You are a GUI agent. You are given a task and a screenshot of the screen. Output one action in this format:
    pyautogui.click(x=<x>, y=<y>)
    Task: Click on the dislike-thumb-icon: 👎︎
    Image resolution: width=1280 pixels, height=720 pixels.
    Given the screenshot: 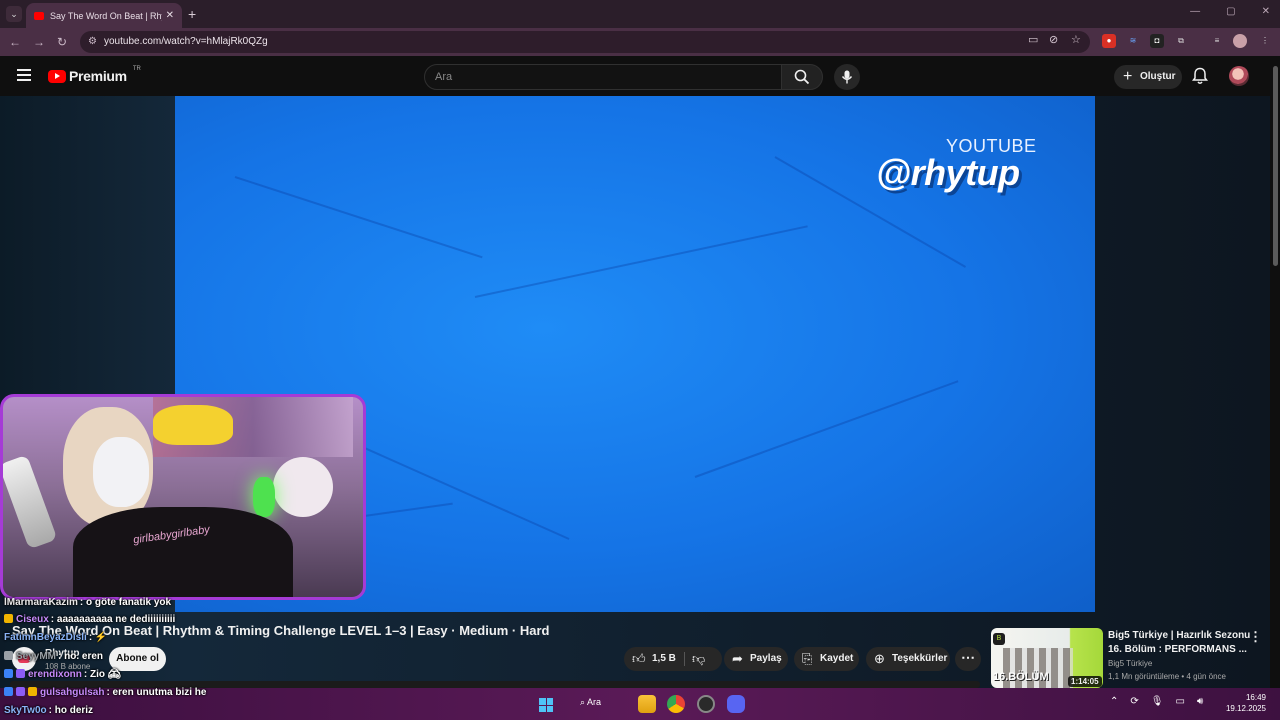 What is the action you would take?
    pyautogui.click(x=698, y=659)
    